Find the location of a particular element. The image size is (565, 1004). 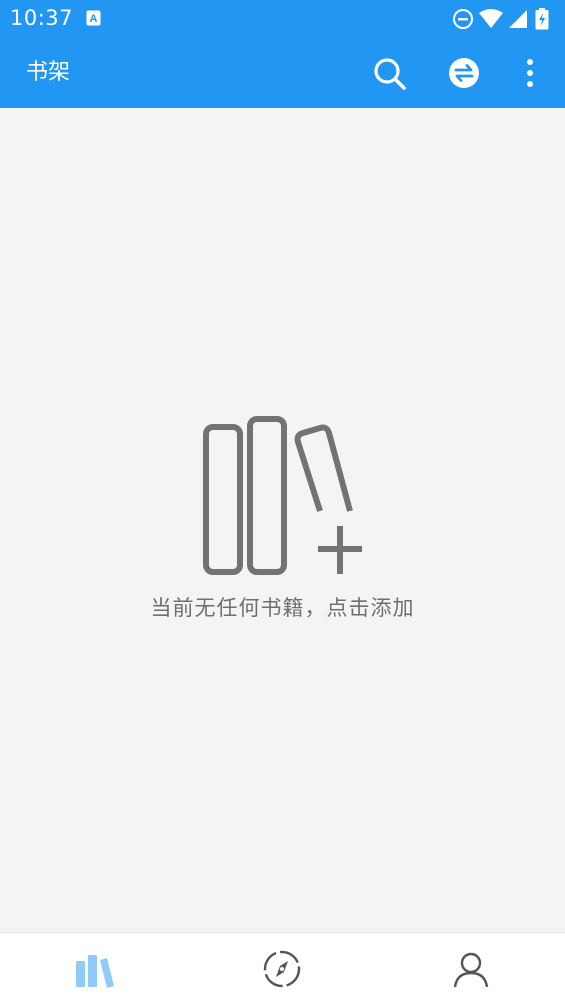

accessibility-a-icon: A is located at coordinates (93, 18).